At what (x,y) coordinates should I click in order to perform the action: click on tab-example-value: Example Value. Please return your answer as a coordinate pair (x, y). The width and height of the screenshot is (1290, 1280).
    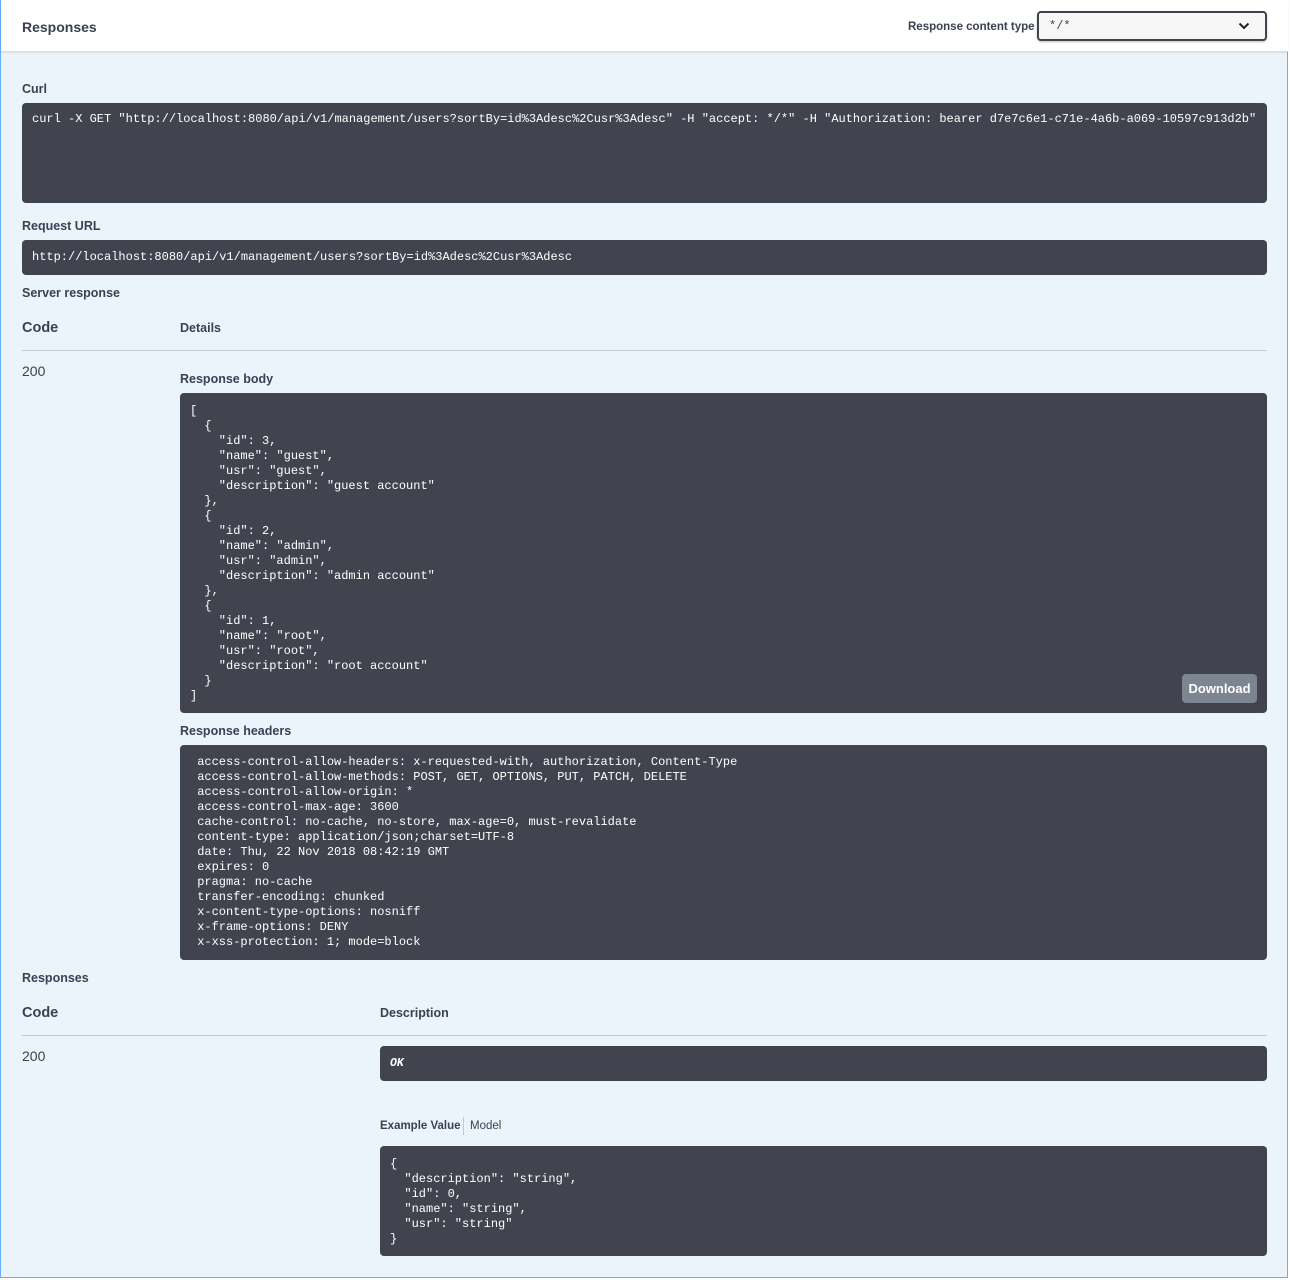
    Looking at the image, I should click on (420, 1126).